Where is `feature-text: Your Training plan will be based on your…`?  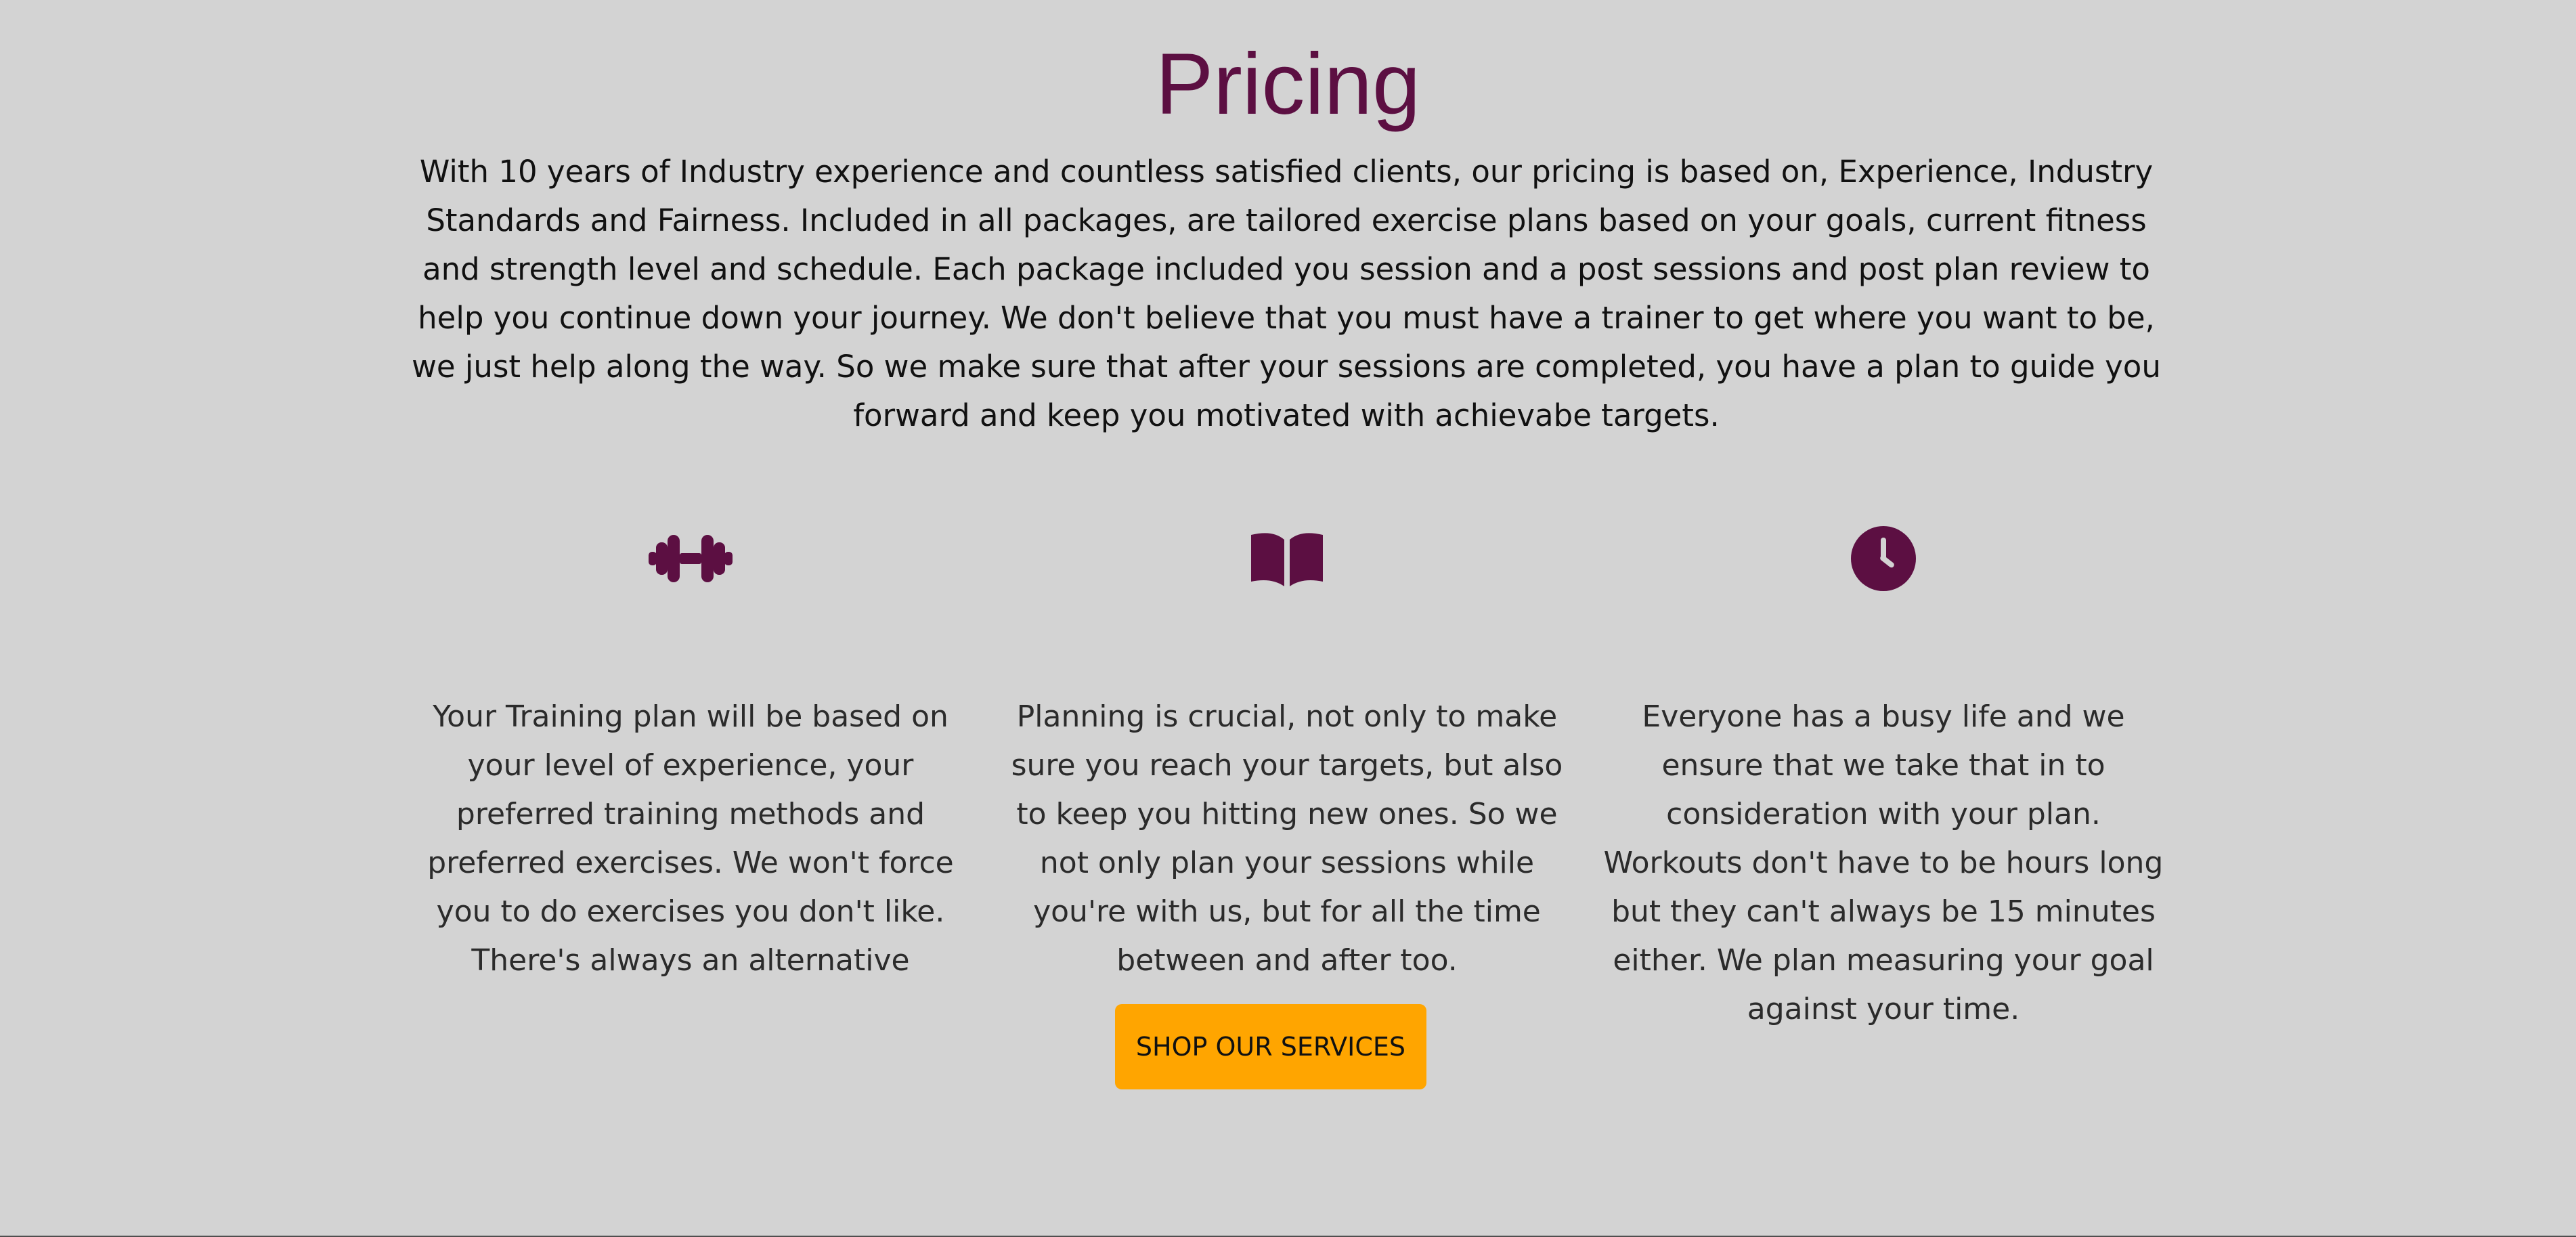 feature-text: Your Training plan will be based on your… is located at coordinates (690, 838).